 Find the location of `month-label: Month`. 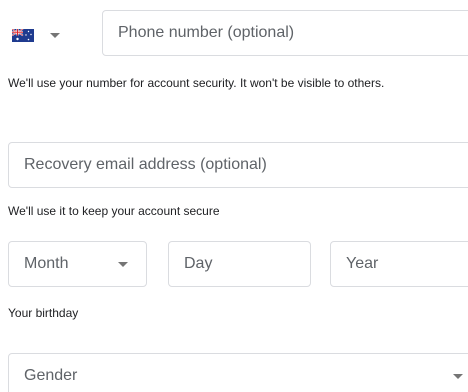

month-label: Month is located at coordinates (46, 263).